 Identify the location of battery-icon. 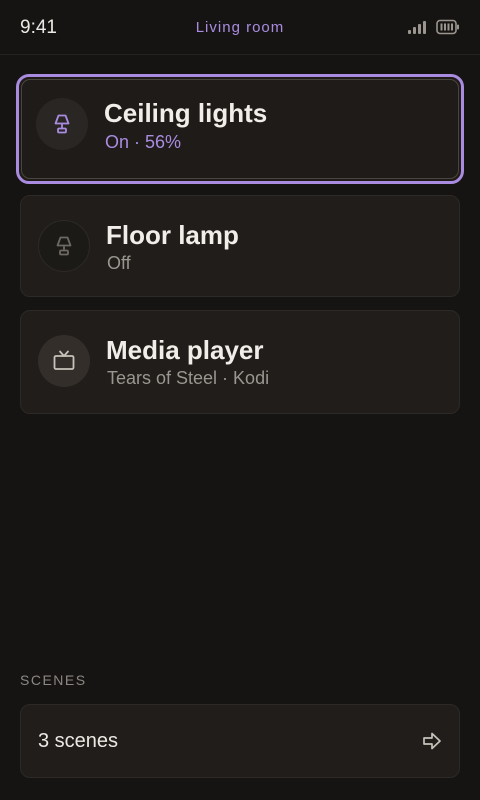
(447, 27).